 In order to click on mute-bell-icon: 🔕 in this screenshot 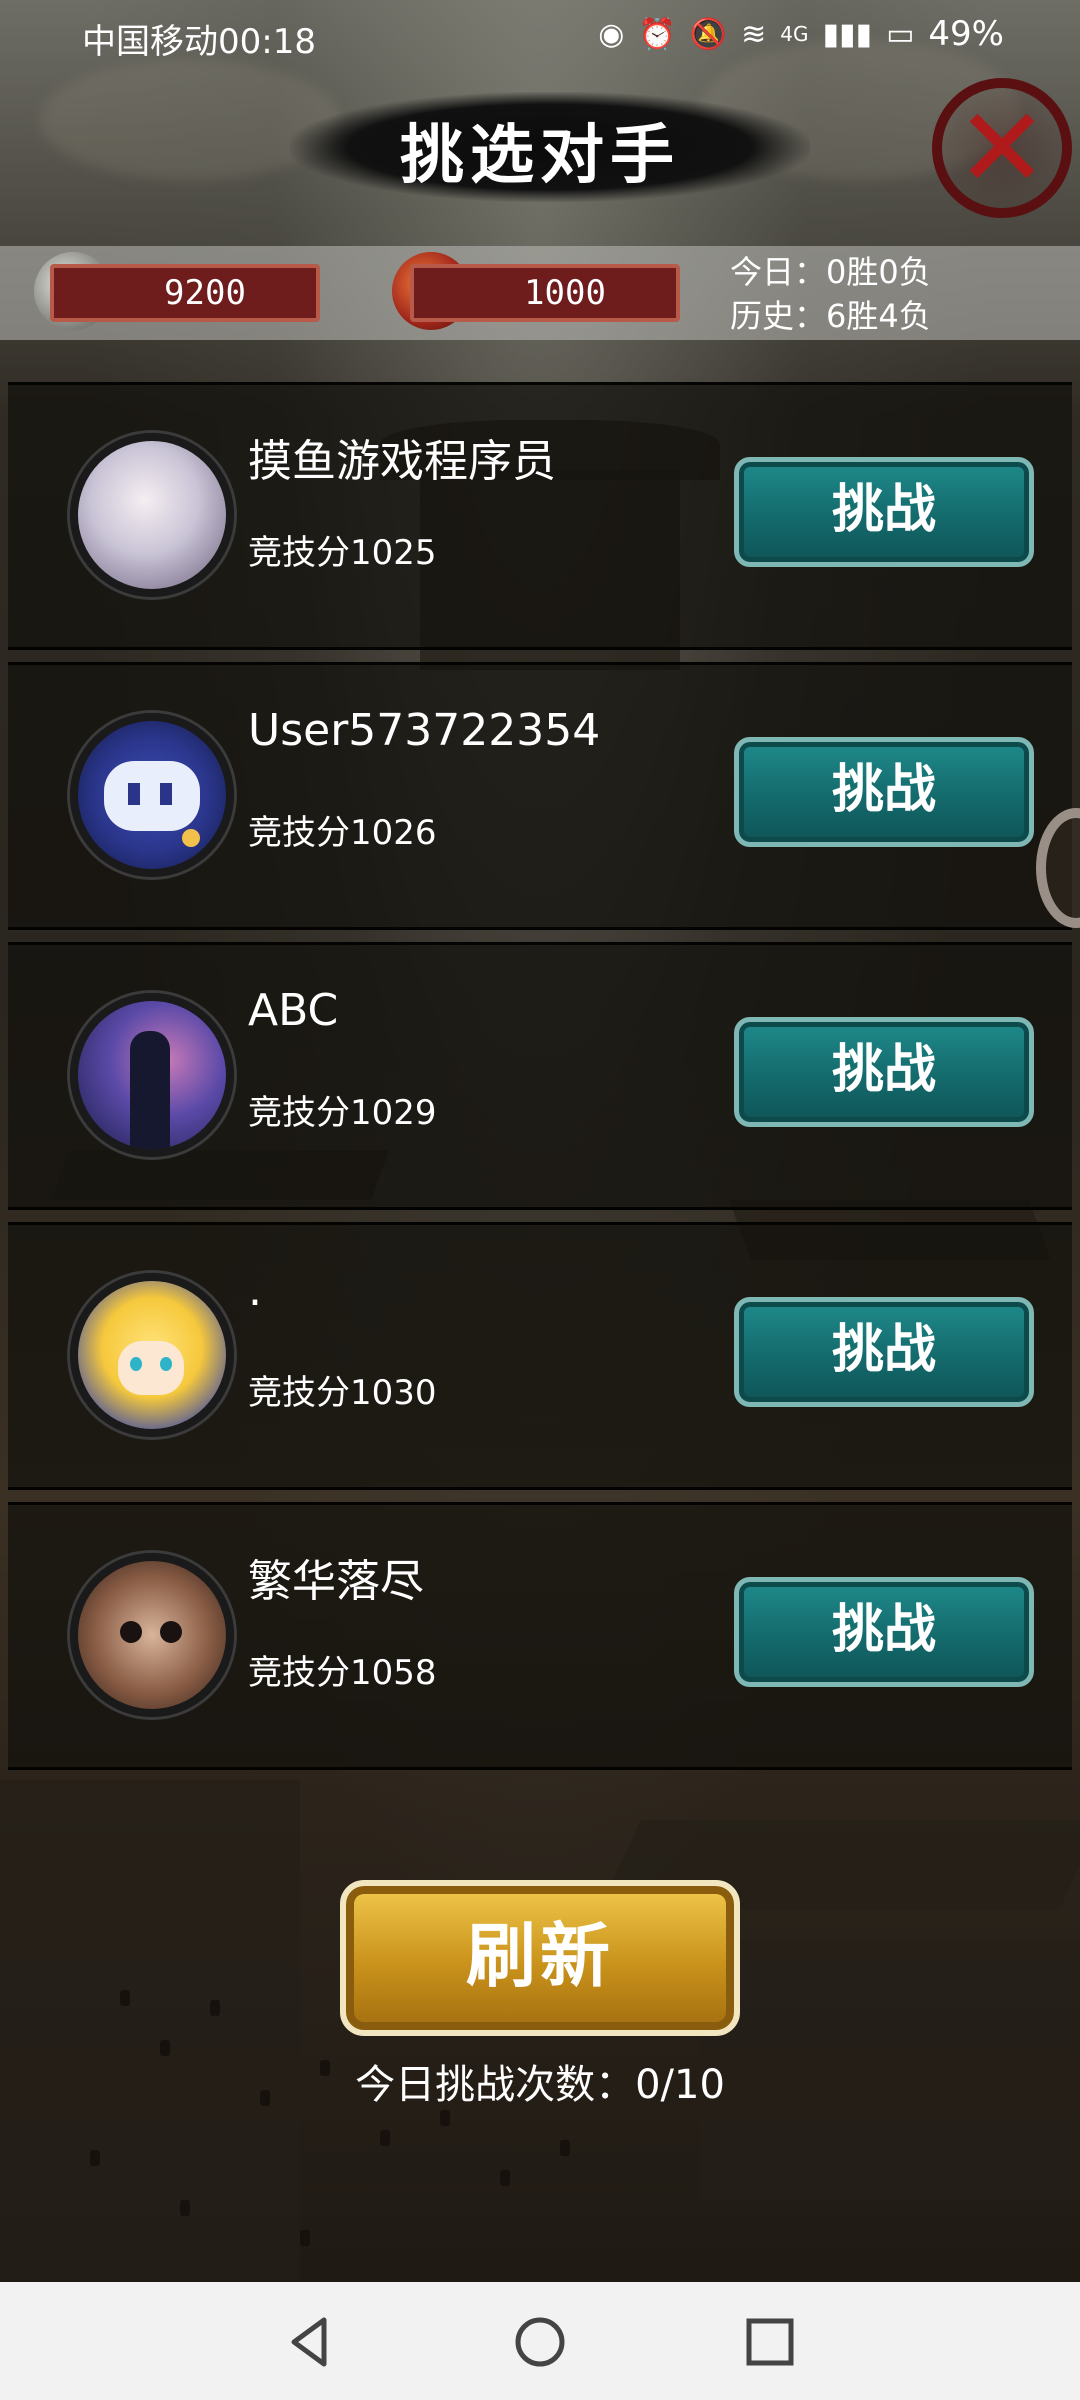, I will do `click(708, 34)`.